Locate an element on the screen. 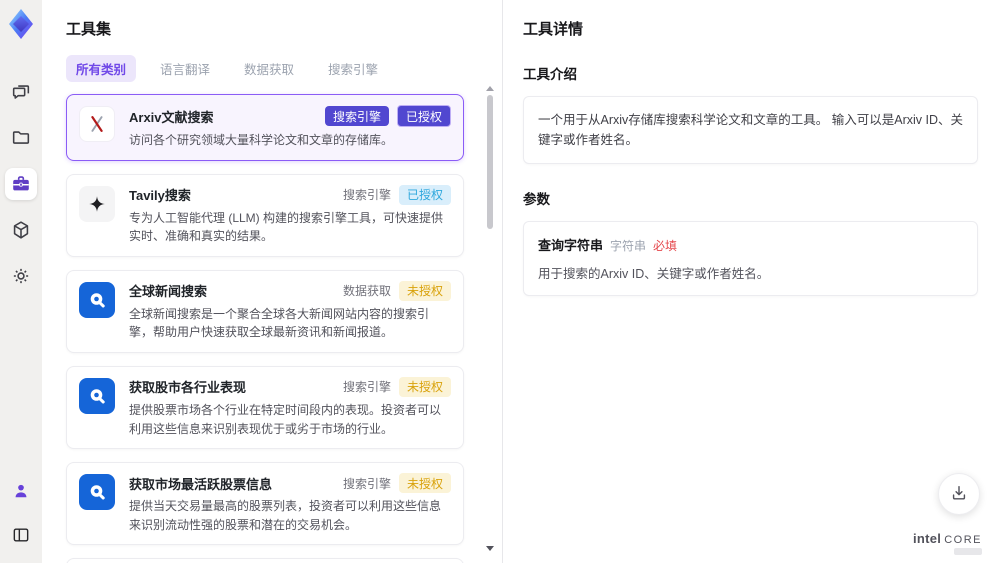  cube-icon is located at coordinates (21, 230).